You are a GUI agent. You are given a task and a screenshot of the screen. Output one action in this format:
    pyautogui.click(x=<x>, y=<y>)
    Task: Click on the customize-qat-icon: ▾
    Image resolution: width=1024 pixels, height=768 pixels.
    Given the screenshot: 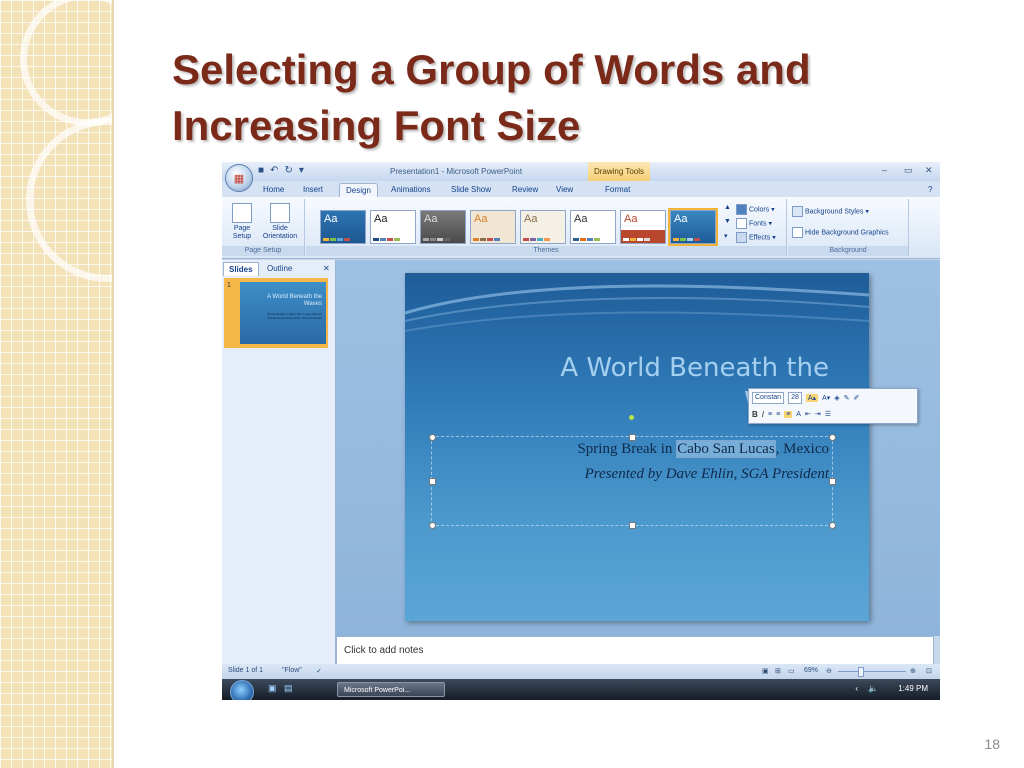 What is the action you would take?
    pyautogui.click(x=301, y=170)
    